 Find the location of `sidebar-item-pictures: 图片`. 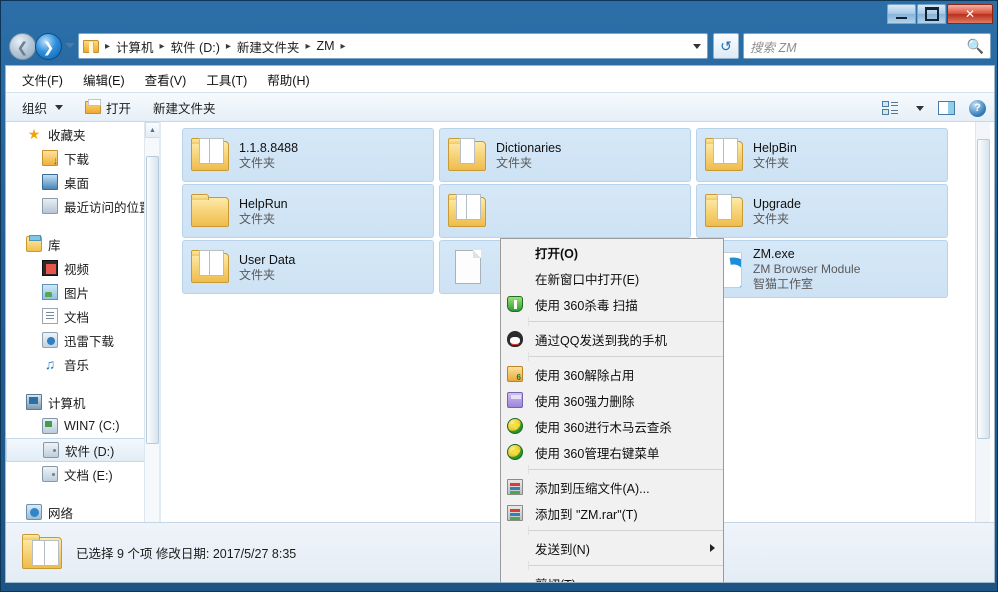

sidebar-item-pictures: 图片 is located at coordinates (83, 292).